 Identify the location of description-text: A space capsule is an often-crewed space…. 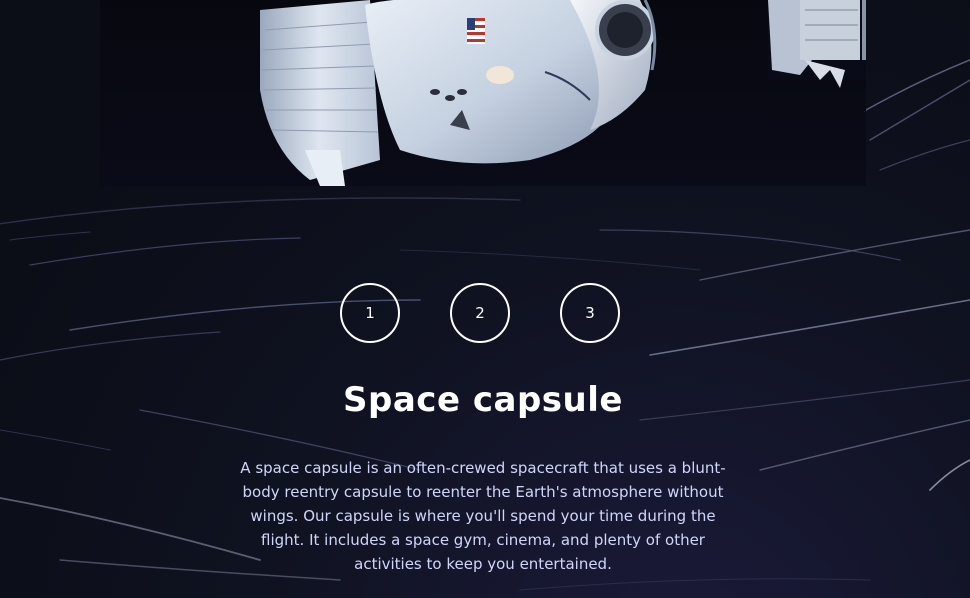
(483, 516).